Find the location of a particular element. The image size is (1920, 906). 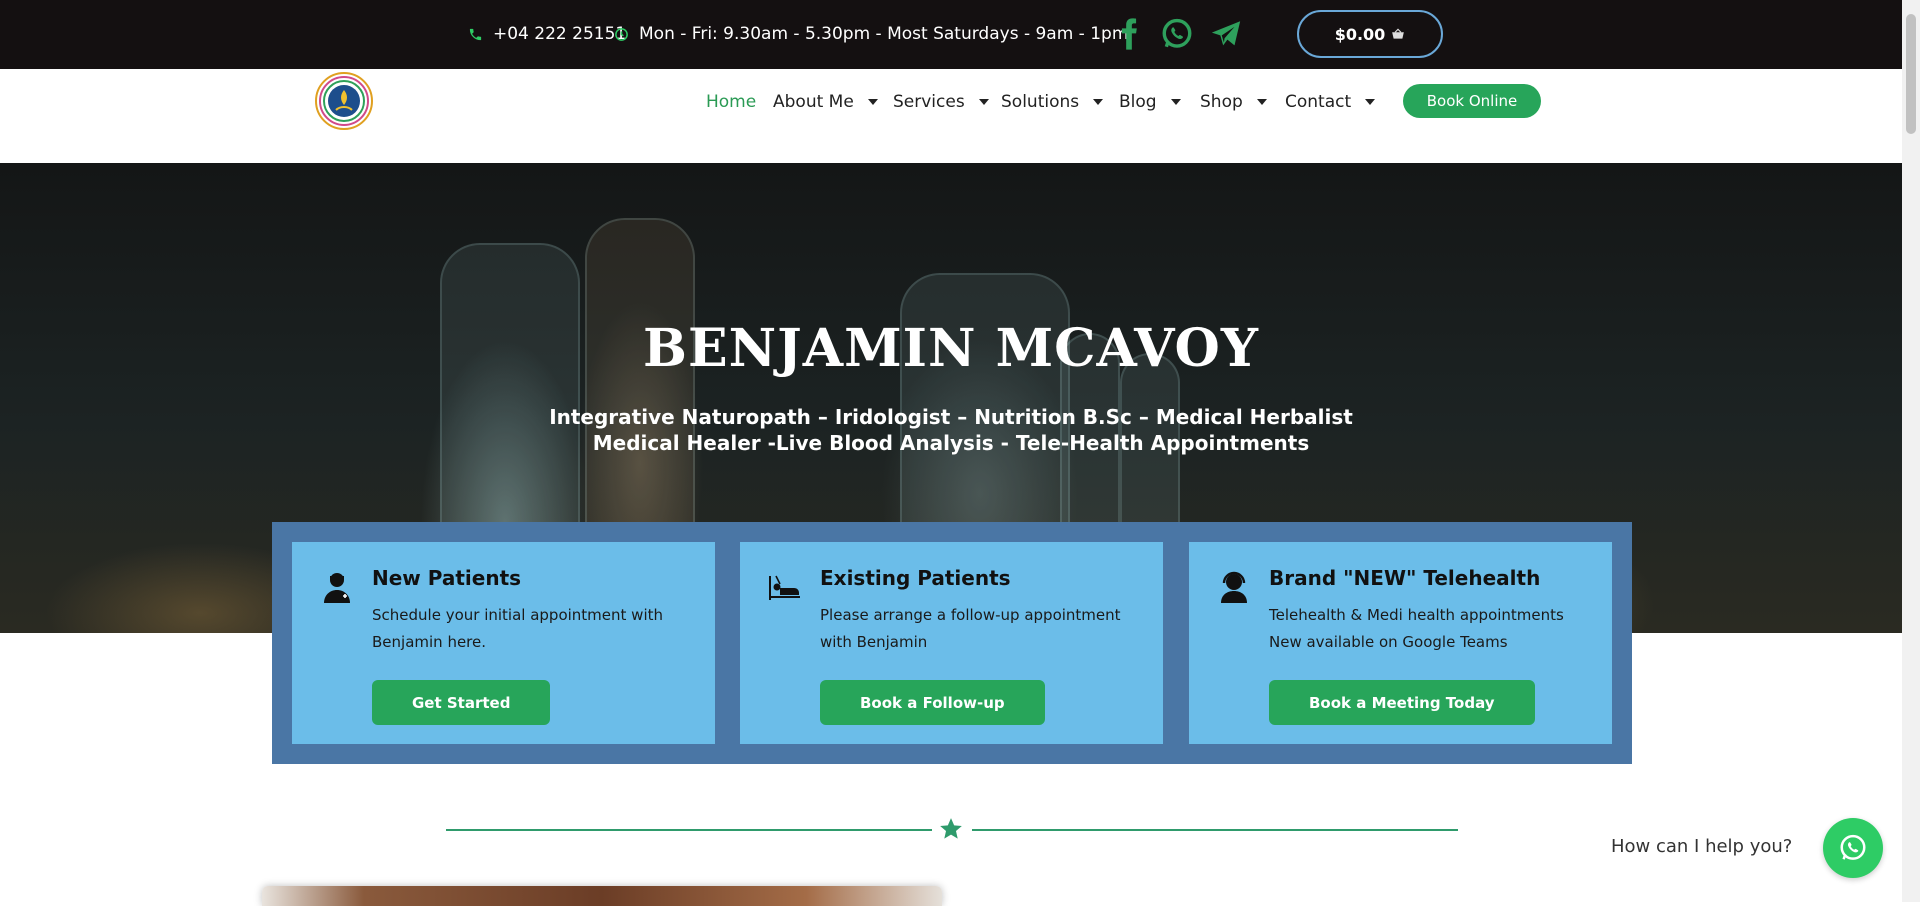

nav-about-me: About Me is located at coordinates (825, 102).